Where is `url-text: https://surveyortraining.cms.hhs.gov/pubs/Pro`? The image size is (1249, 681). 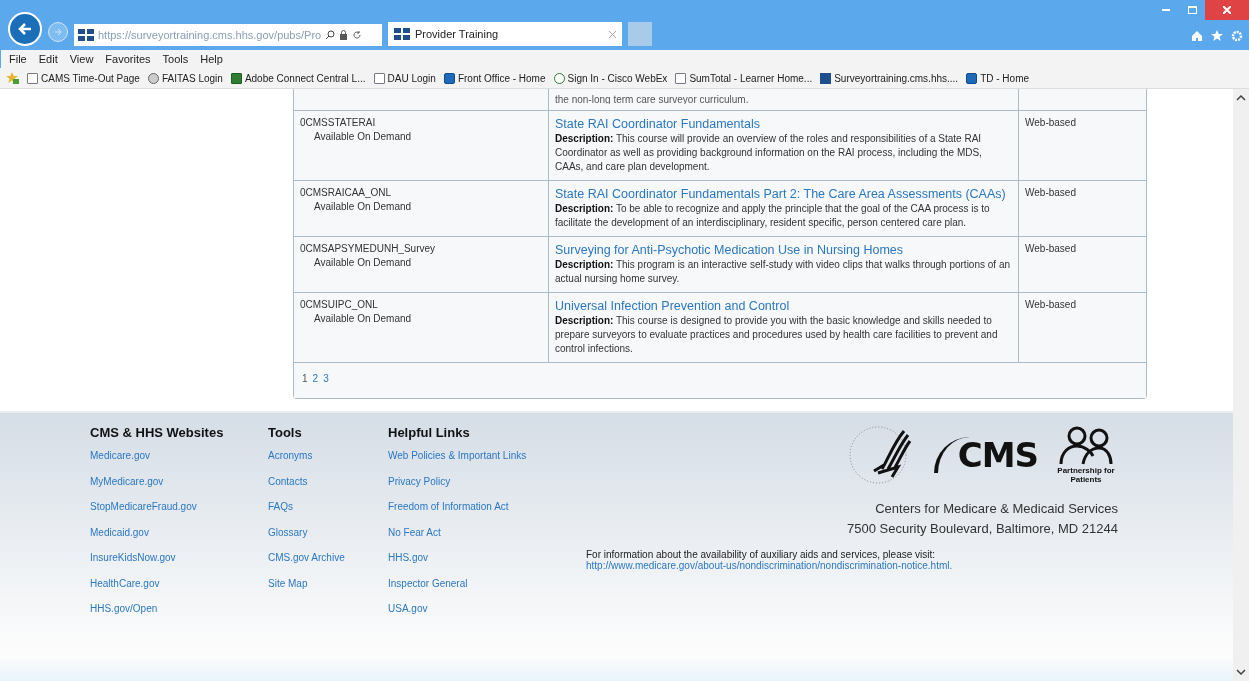 url-text: https://surveyortraining.cms.hhs.gov/pubs/Pro is located at coordinates (210, 35).